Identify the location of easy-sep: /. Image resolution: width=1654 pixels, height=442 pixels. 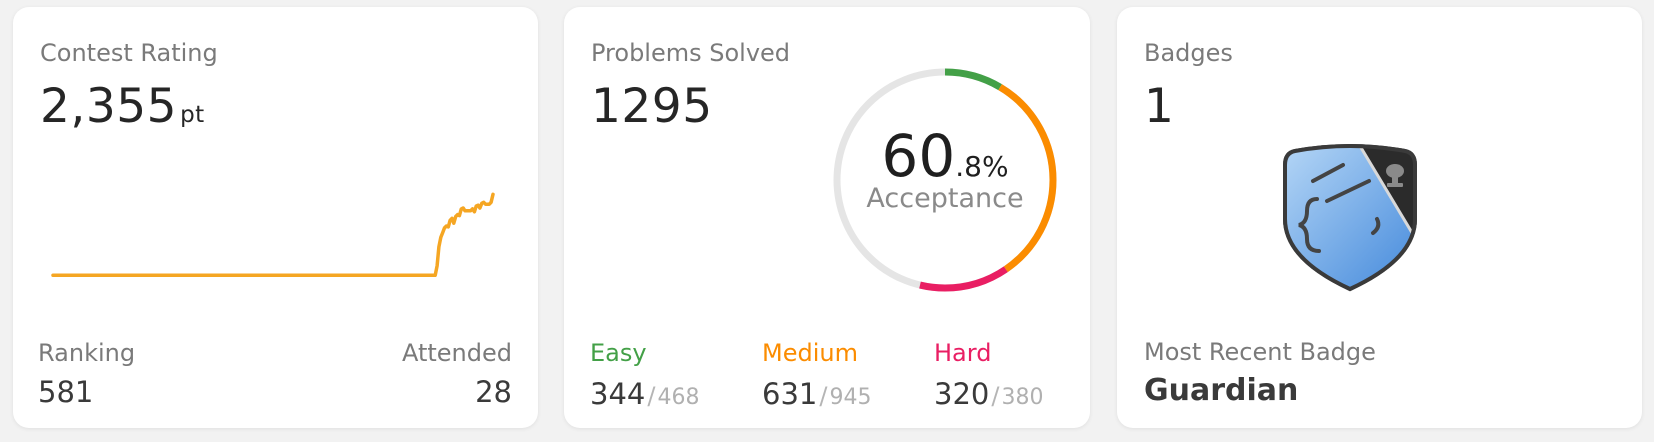
(651, 396).